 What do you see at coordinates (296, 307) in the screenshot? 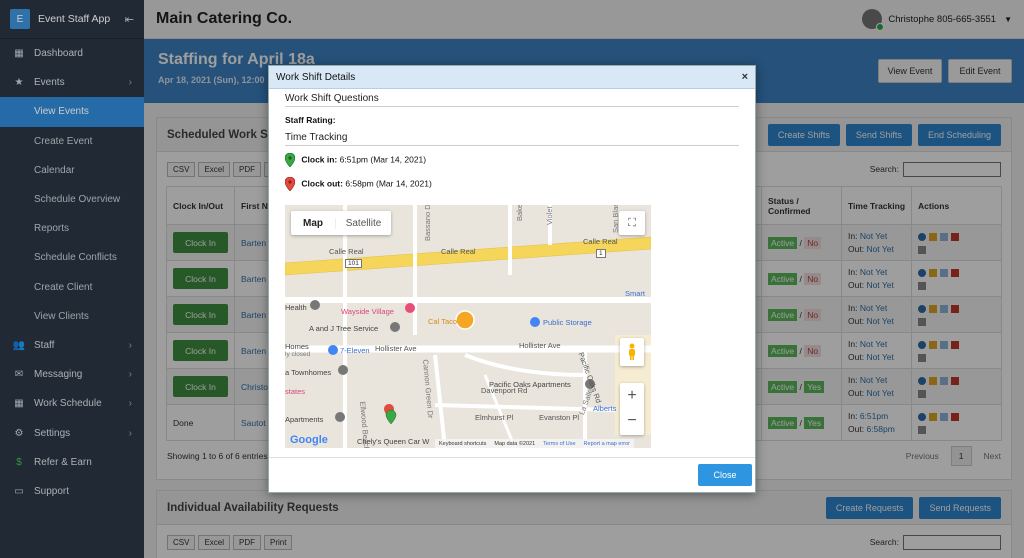
I see `place-label: Health` at bounding box center [296, 307].